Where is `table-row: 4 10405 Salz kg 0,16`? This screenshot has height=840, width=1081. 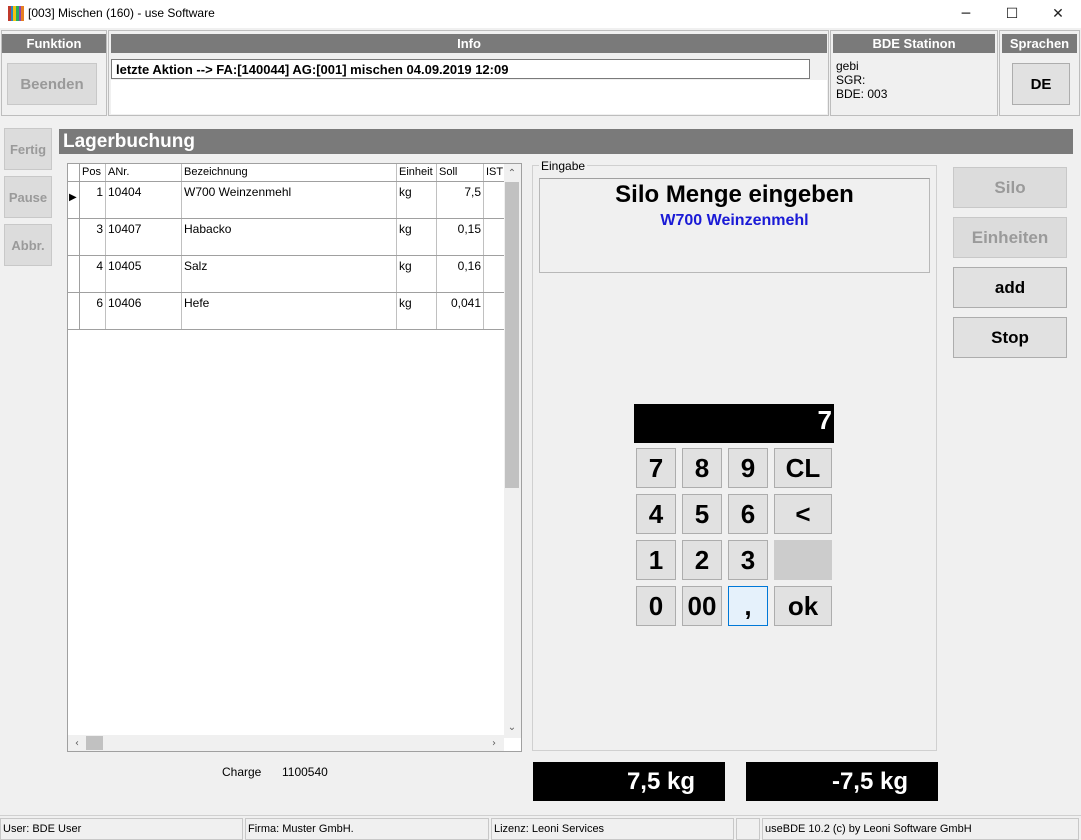
table-row: 4 10405 Salz kg 0,16 is located at coordinates (286, 274).